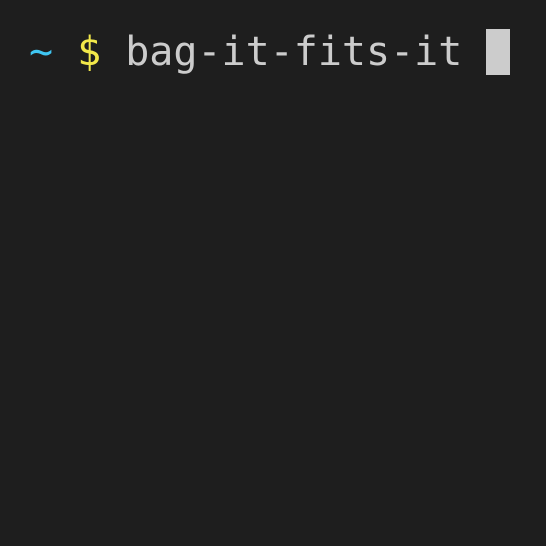  What do you see at coordinates (41, 52) in the screenshot?
I see `cwd-indicator: ~` at bounding box center [41, 52].